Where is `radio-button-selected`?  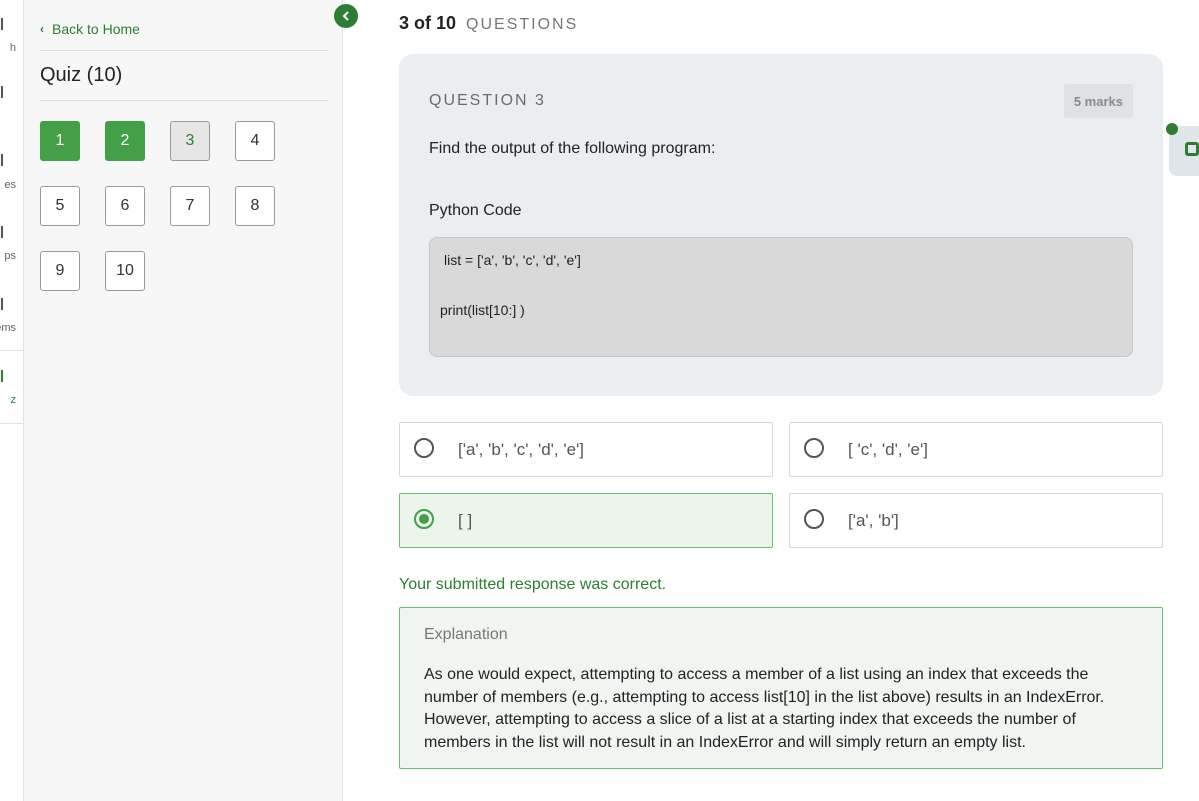
radio-button-selected is located at coordinates (424, 519).